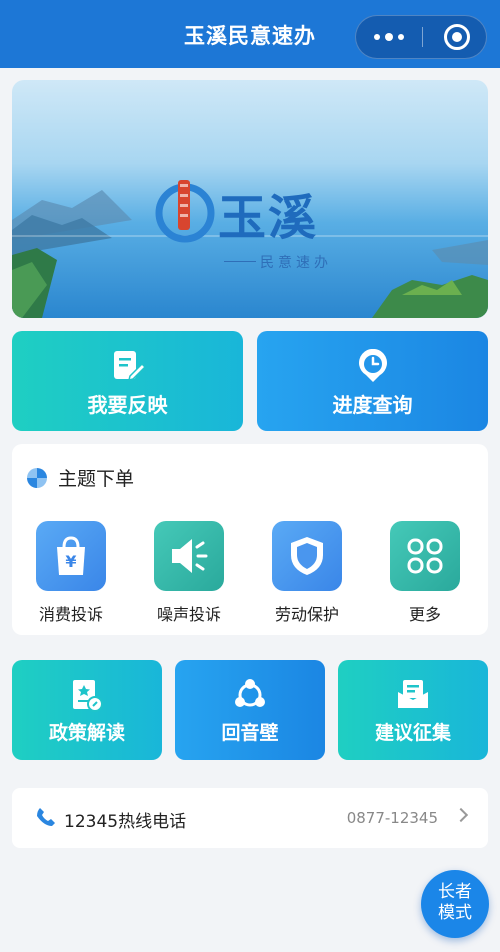 The image size is (500, 952). I want to click on capsule-divider, so click(422, 37).